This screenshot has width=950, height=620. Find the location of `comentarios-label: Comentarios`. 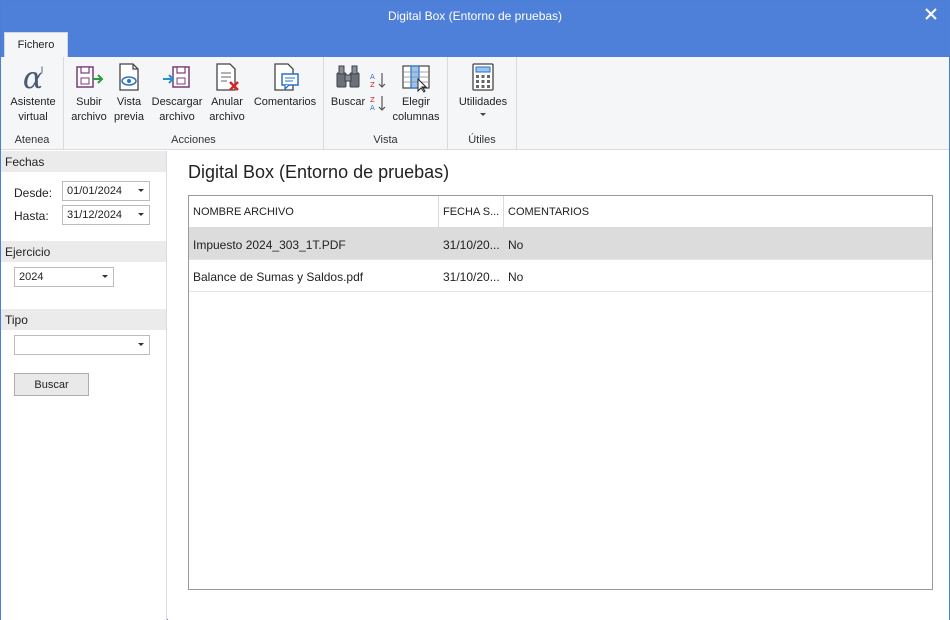

comentarios-label: Comentarios is located at coordinates (285, 102).